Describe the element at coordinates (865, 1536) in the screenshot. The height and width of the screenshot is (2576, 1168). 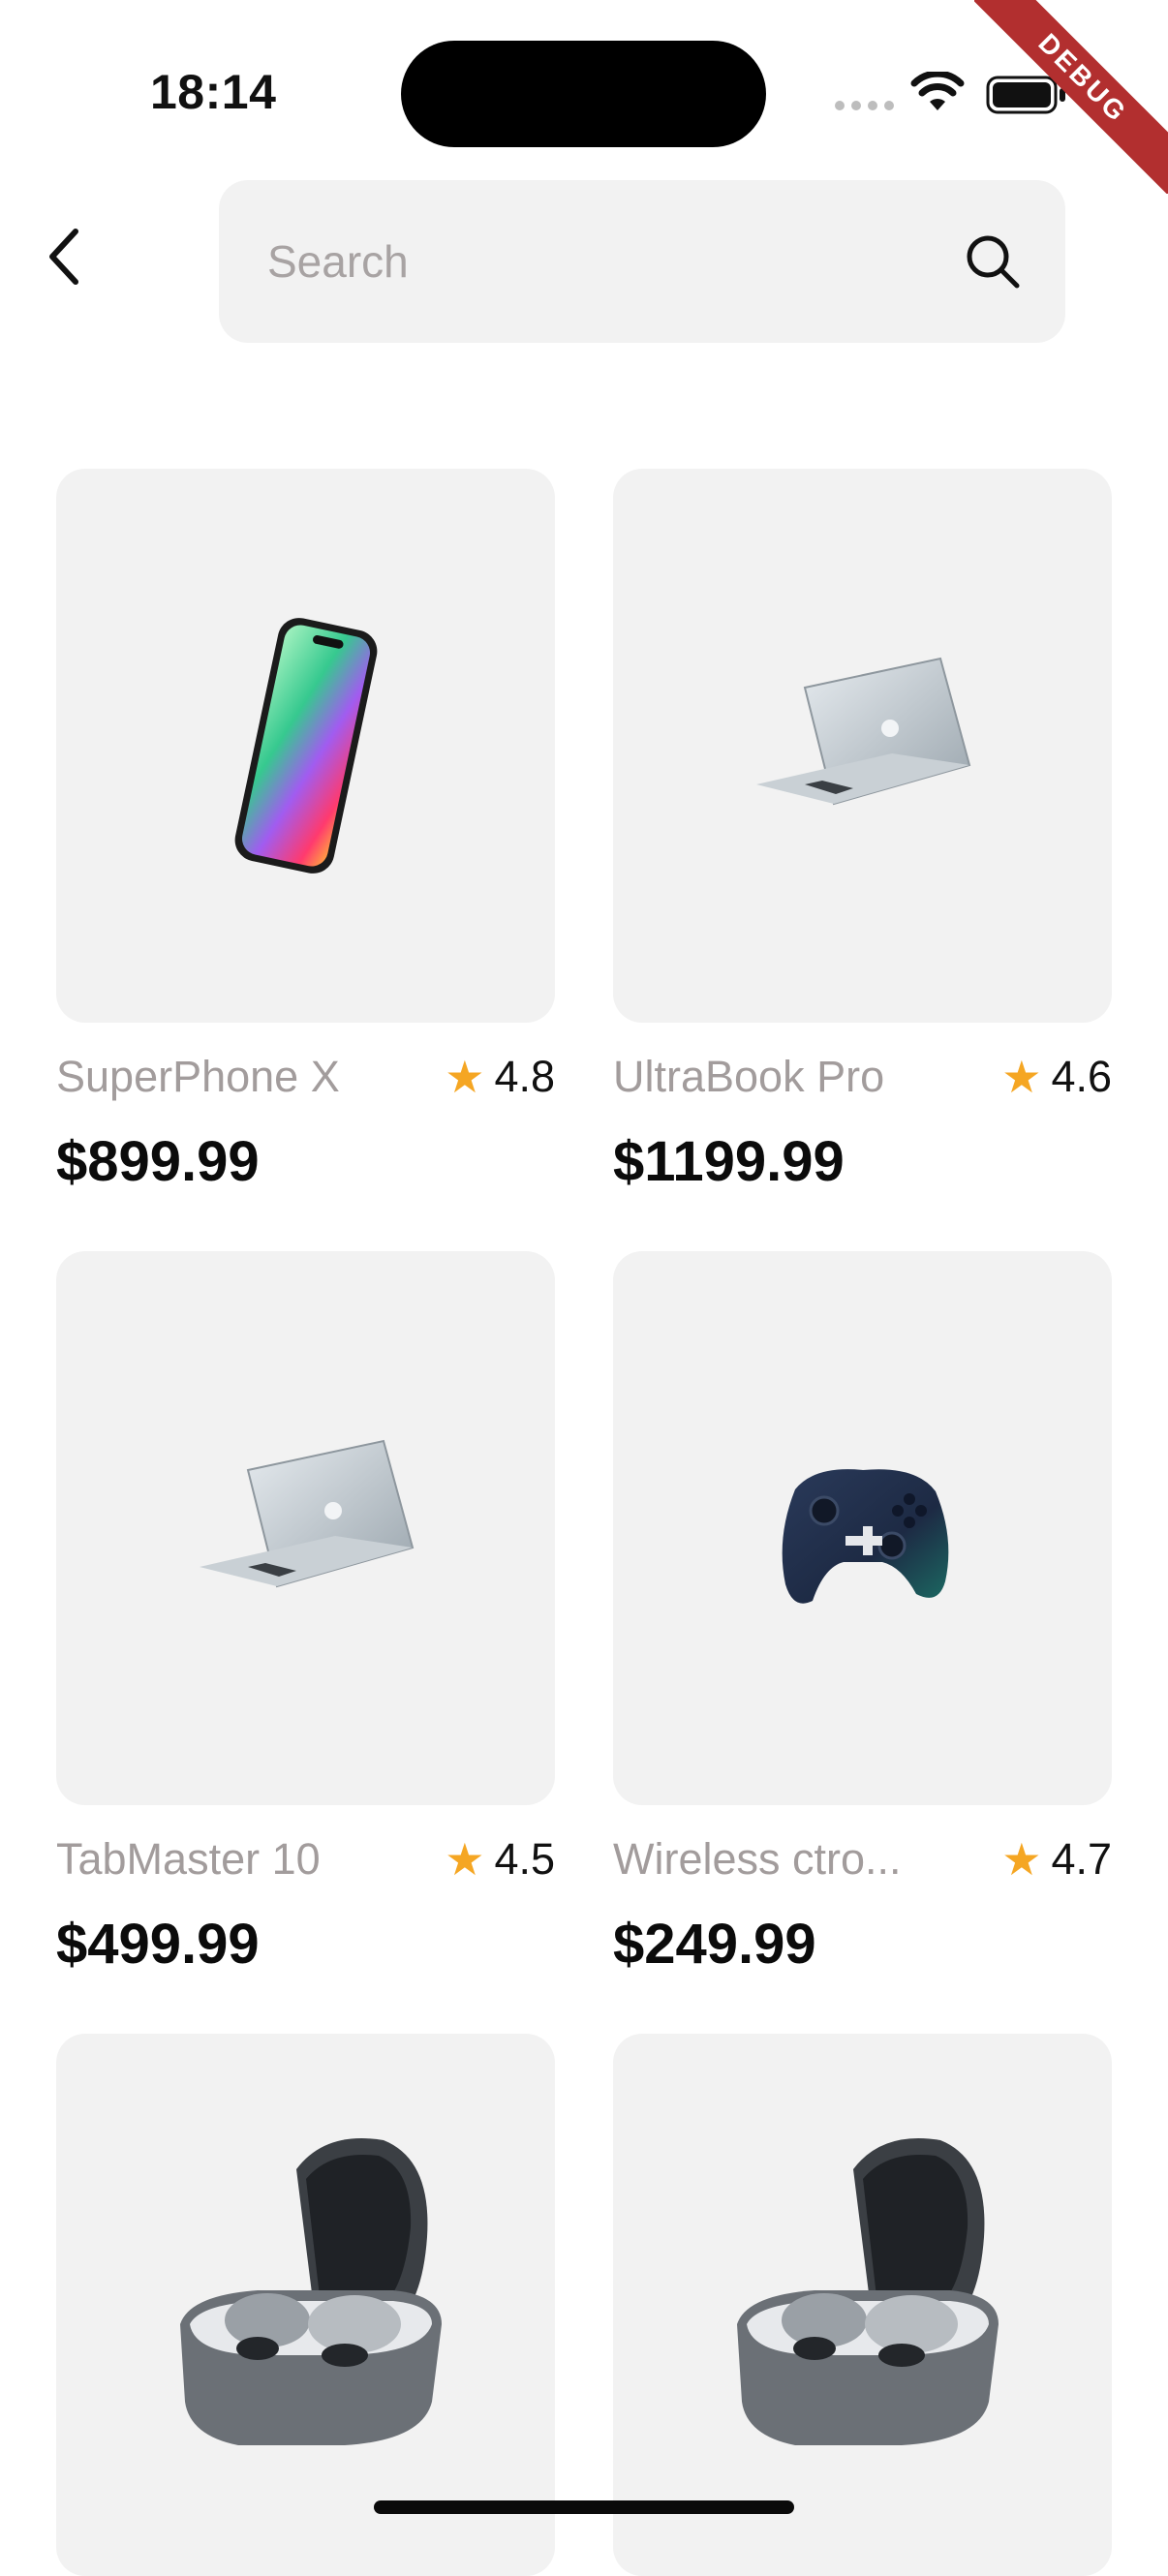
I see `controller-image` at that location.